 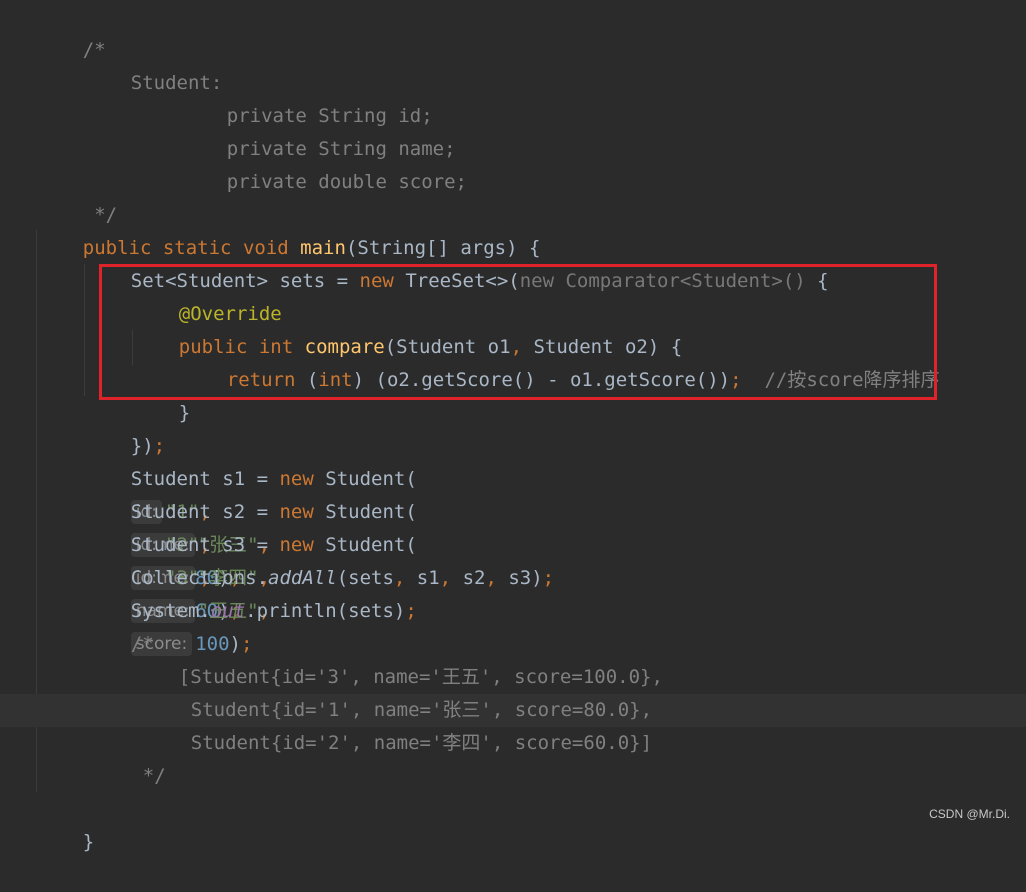 What do you see at coordinates (603, 163) in the screenshot?
I see `code-line-5: private double score;` at bounding box center [603, 163].